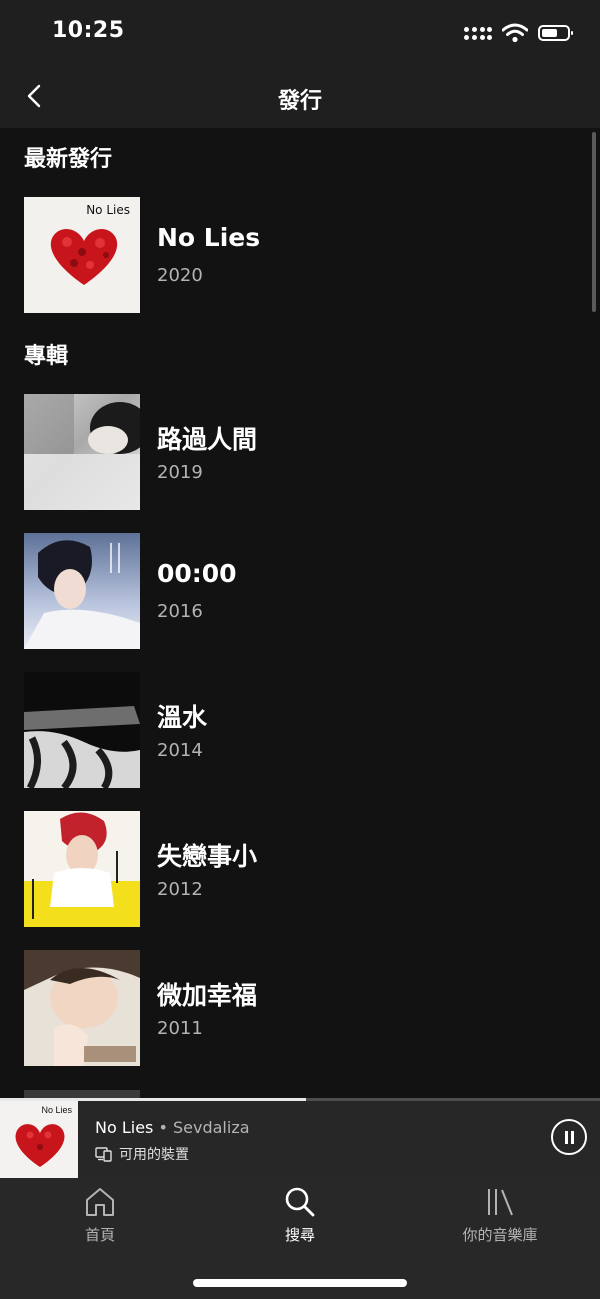 The width and height of the screenshot is (600, 1299). I want to click on album-row: 00:00 2016, so click(294, 591).